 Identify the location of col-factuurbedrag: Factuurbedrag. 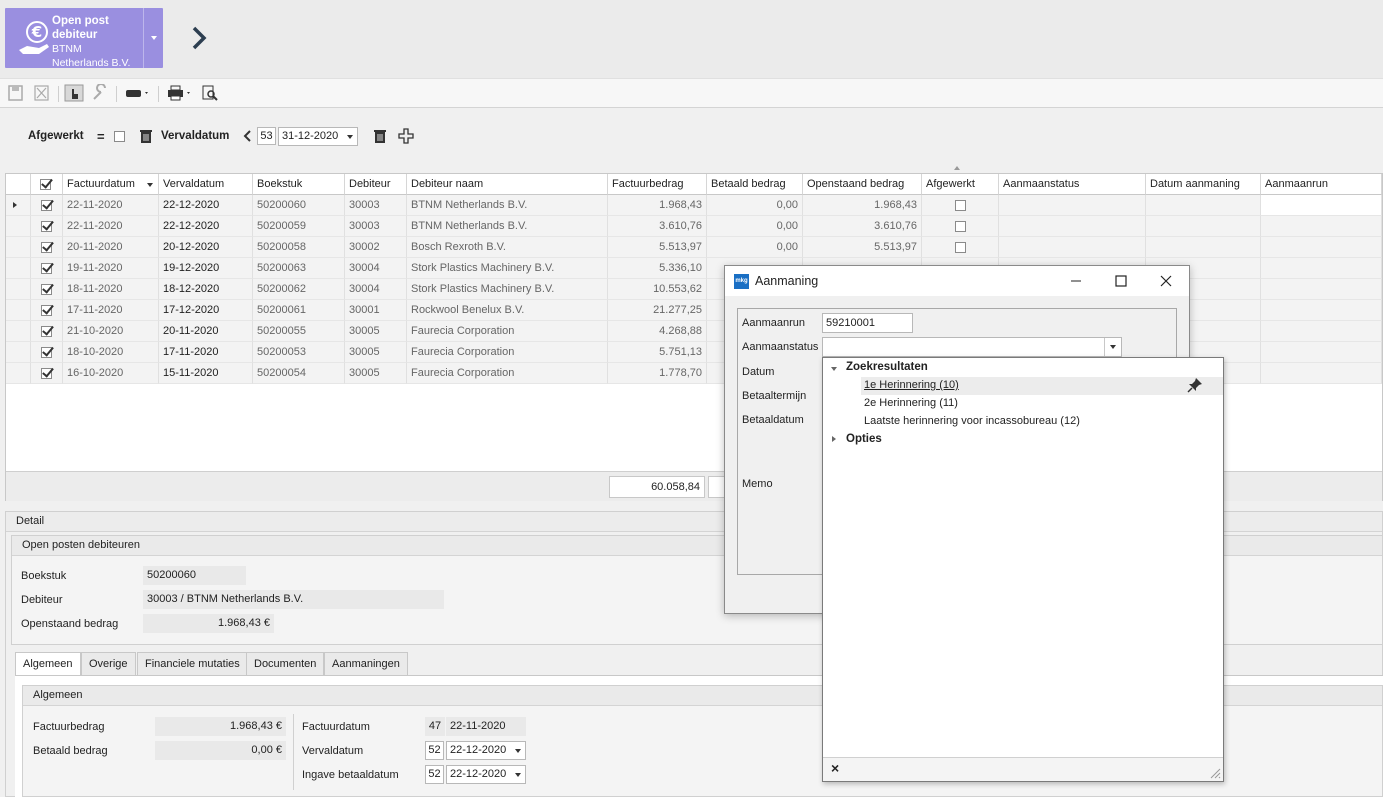
(657, 184).